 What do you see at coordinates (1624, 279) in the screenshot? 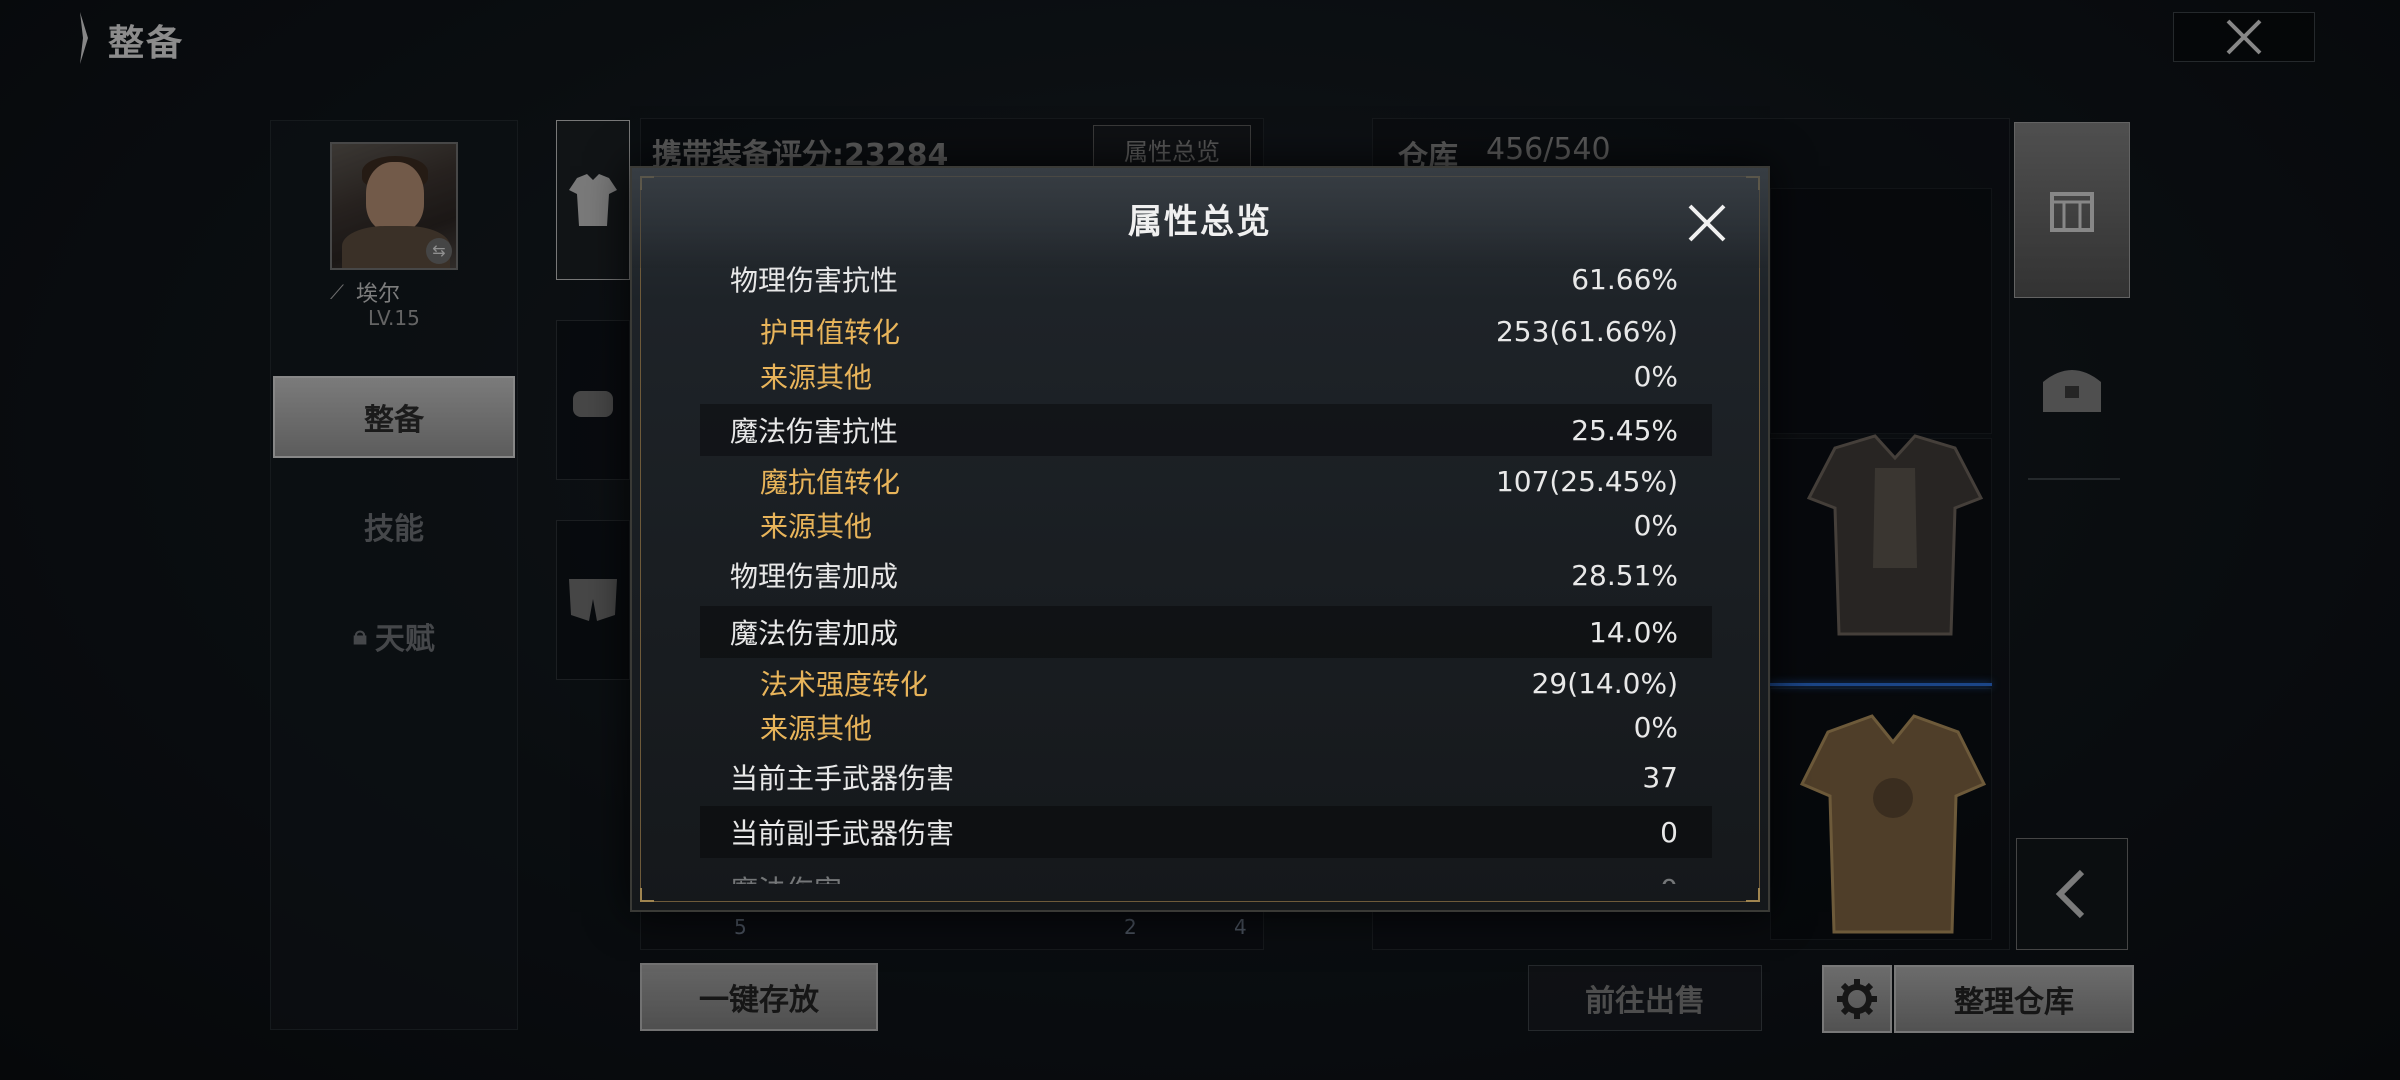
I see `stat-value: 61.66%` at bounding box center [1624, 279].